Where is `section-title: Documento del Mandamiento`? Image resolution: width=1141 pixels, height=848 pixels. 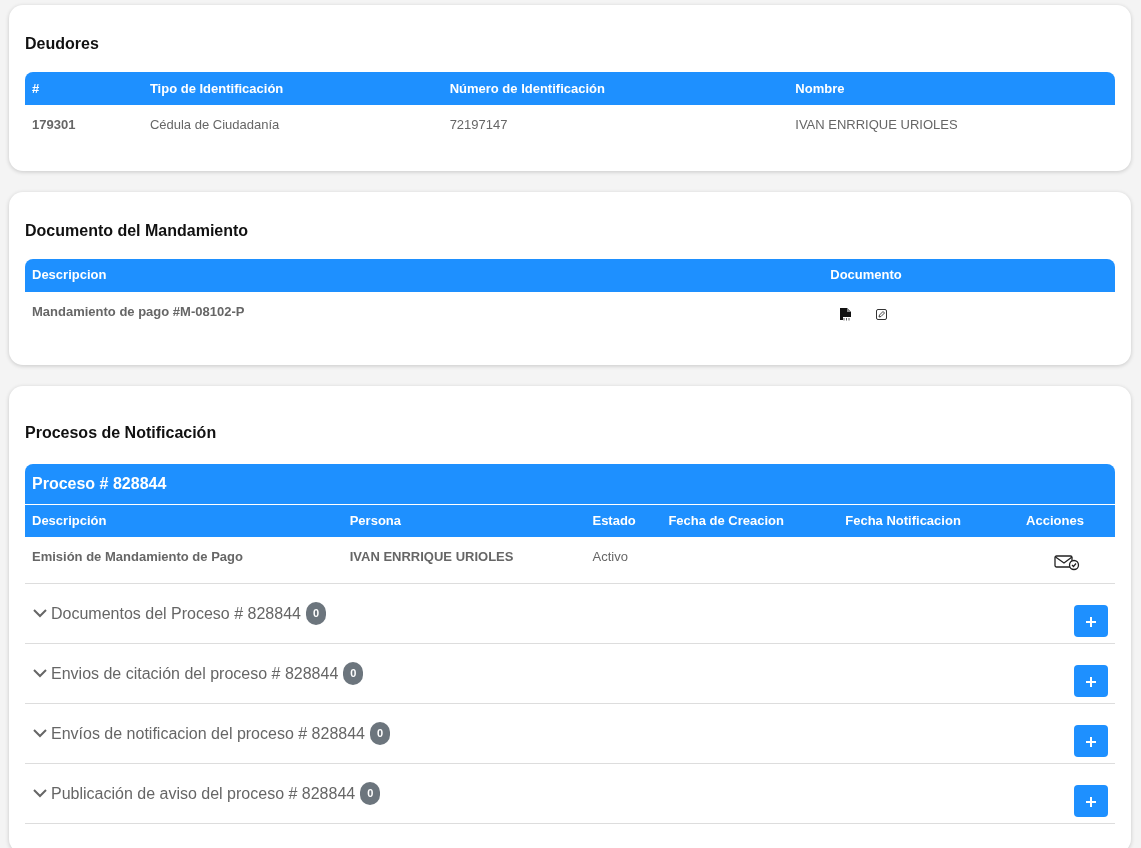 section-title: Documento del Mandamiento is located at coordinates (137, 230).